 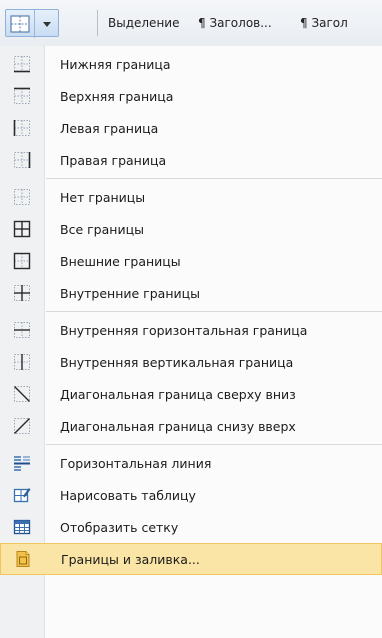 I want to click on border-all-icon, so click(x=22, y=229).